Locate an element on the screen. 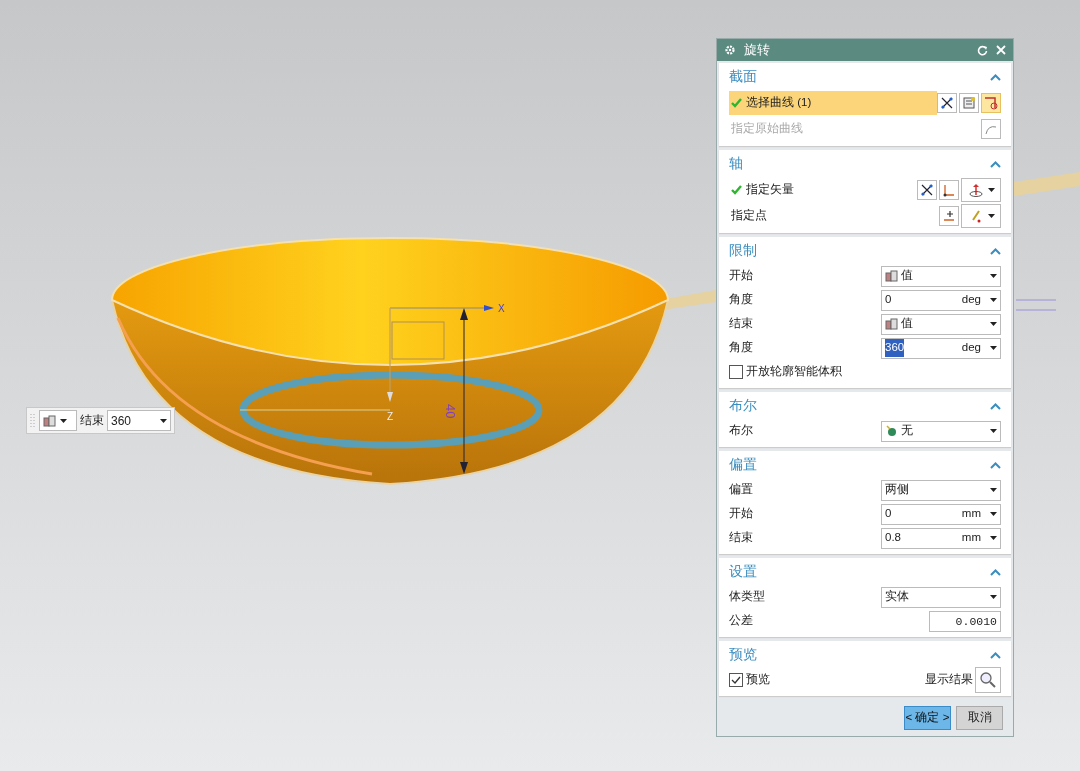 This screenshot has height=771, width=1080. checkmark-icon is located at coordinates (736, 680).